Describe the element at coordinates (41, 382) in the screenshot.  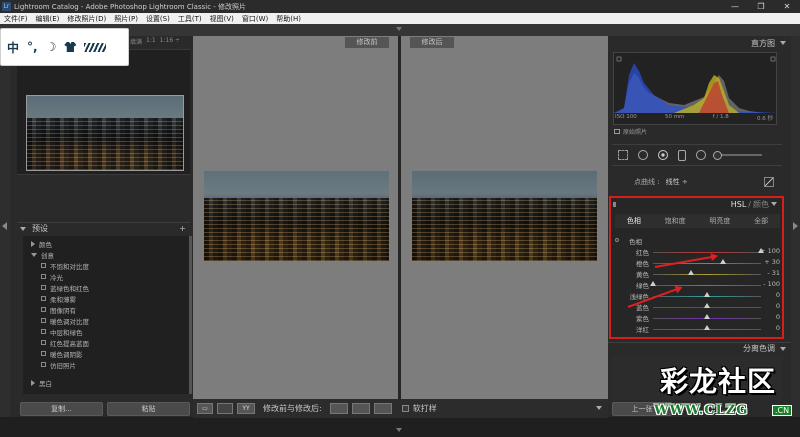
I see `preset-folder-bw: 黑白` at that location.